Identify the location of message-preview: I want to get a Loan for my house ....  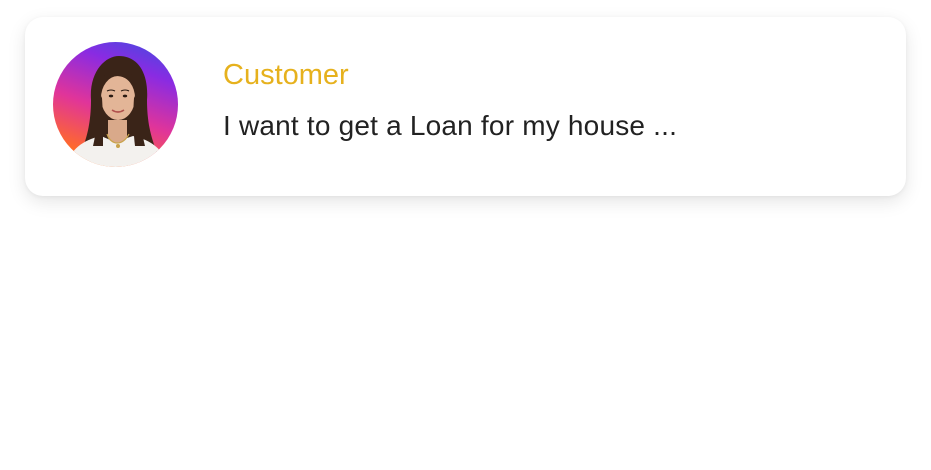
(450, 125).